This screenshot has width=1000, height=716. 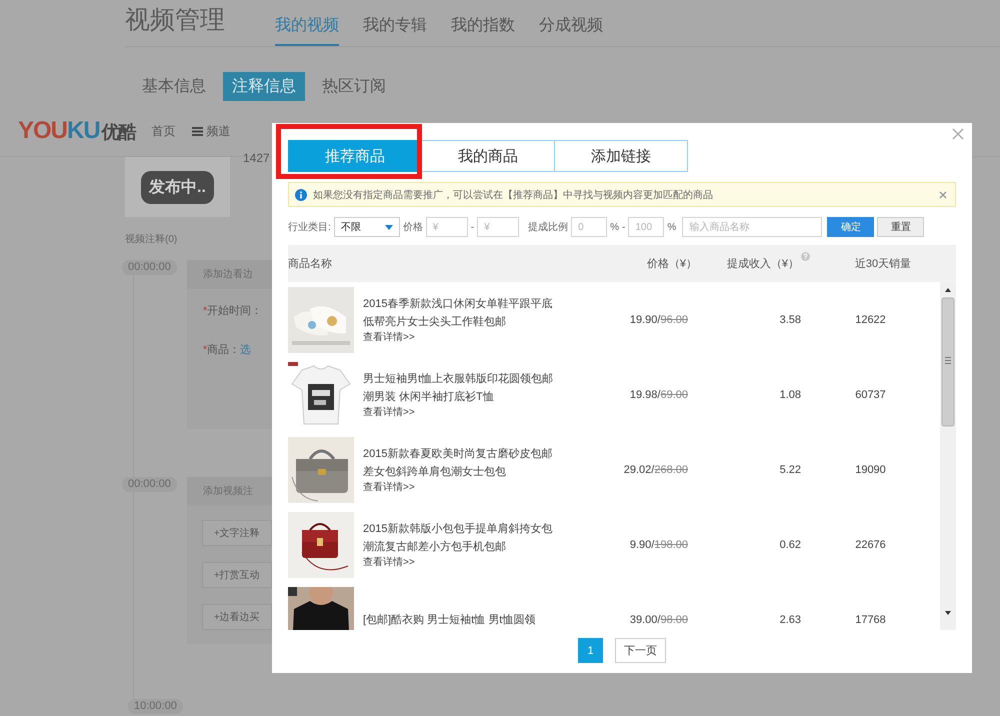 I want to click on min-price-field: ¥, so click(x=447, y=227).